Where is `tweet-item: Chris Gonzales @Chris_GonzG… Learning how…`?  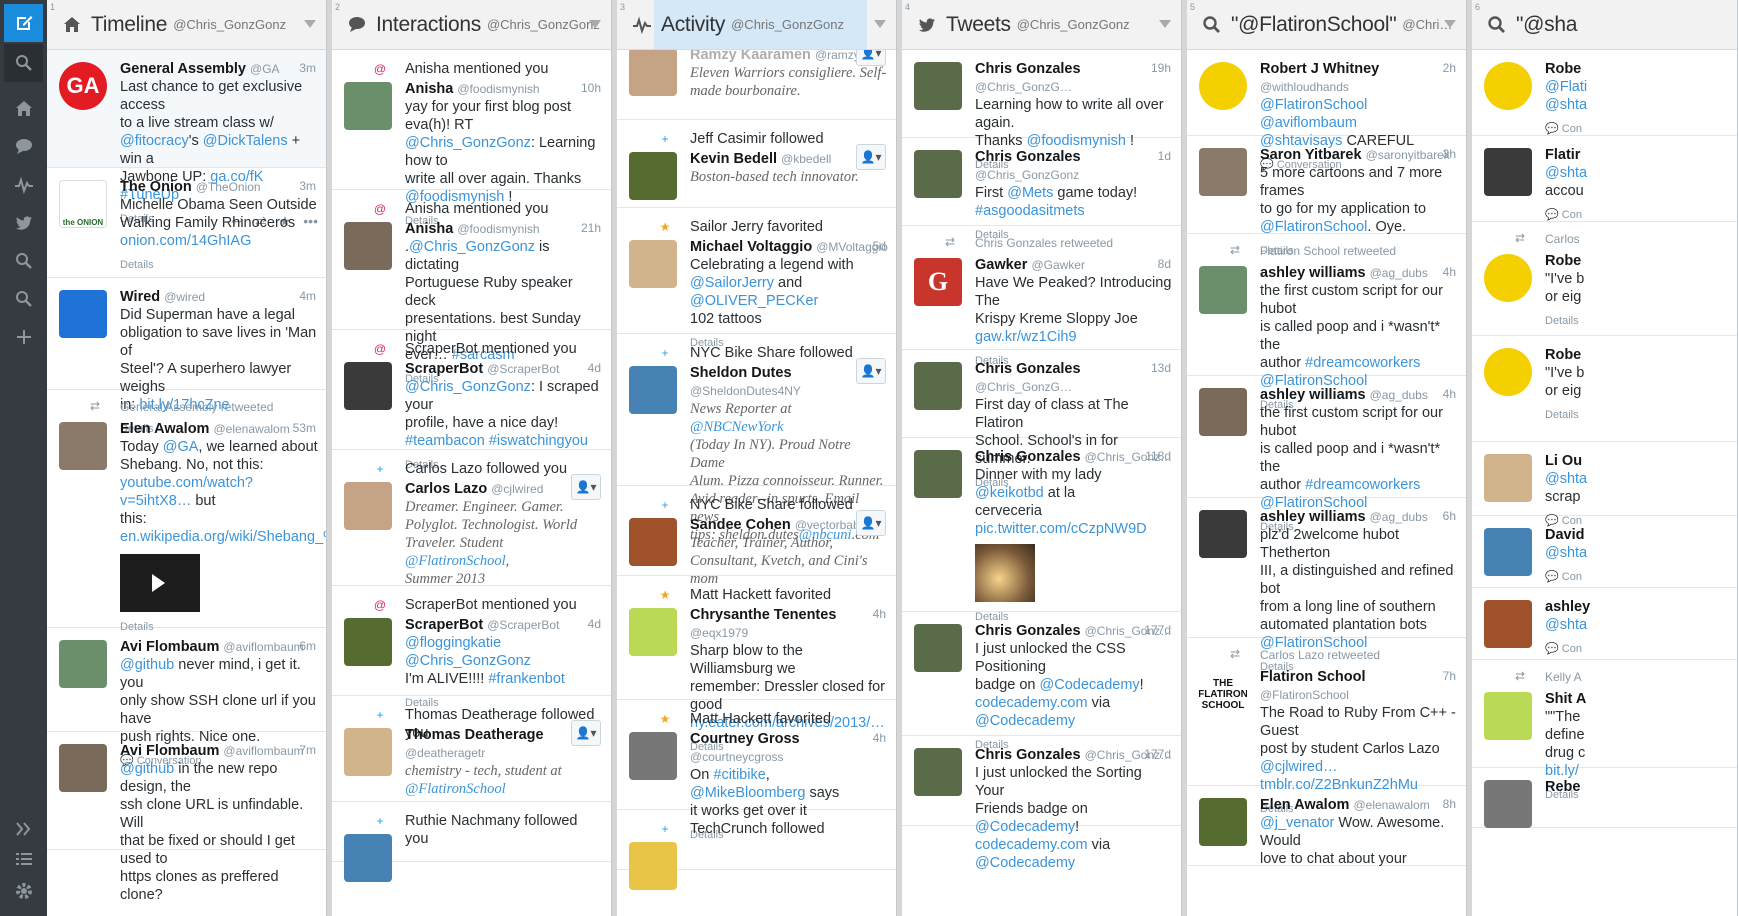
tweet-item: Chris Gonzales @Chris_GonzG… Learning how… is located at coordinates (1041, 110).